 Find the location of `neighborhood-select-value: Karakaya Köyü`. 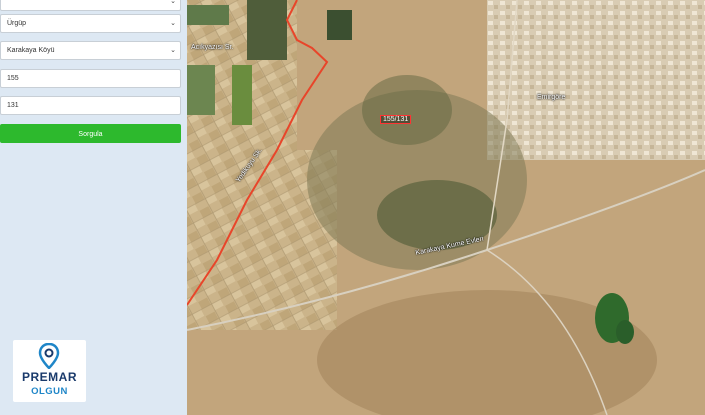

neighborhood-select-value: Karakaya Köyü is located at coordinates (31, 50).